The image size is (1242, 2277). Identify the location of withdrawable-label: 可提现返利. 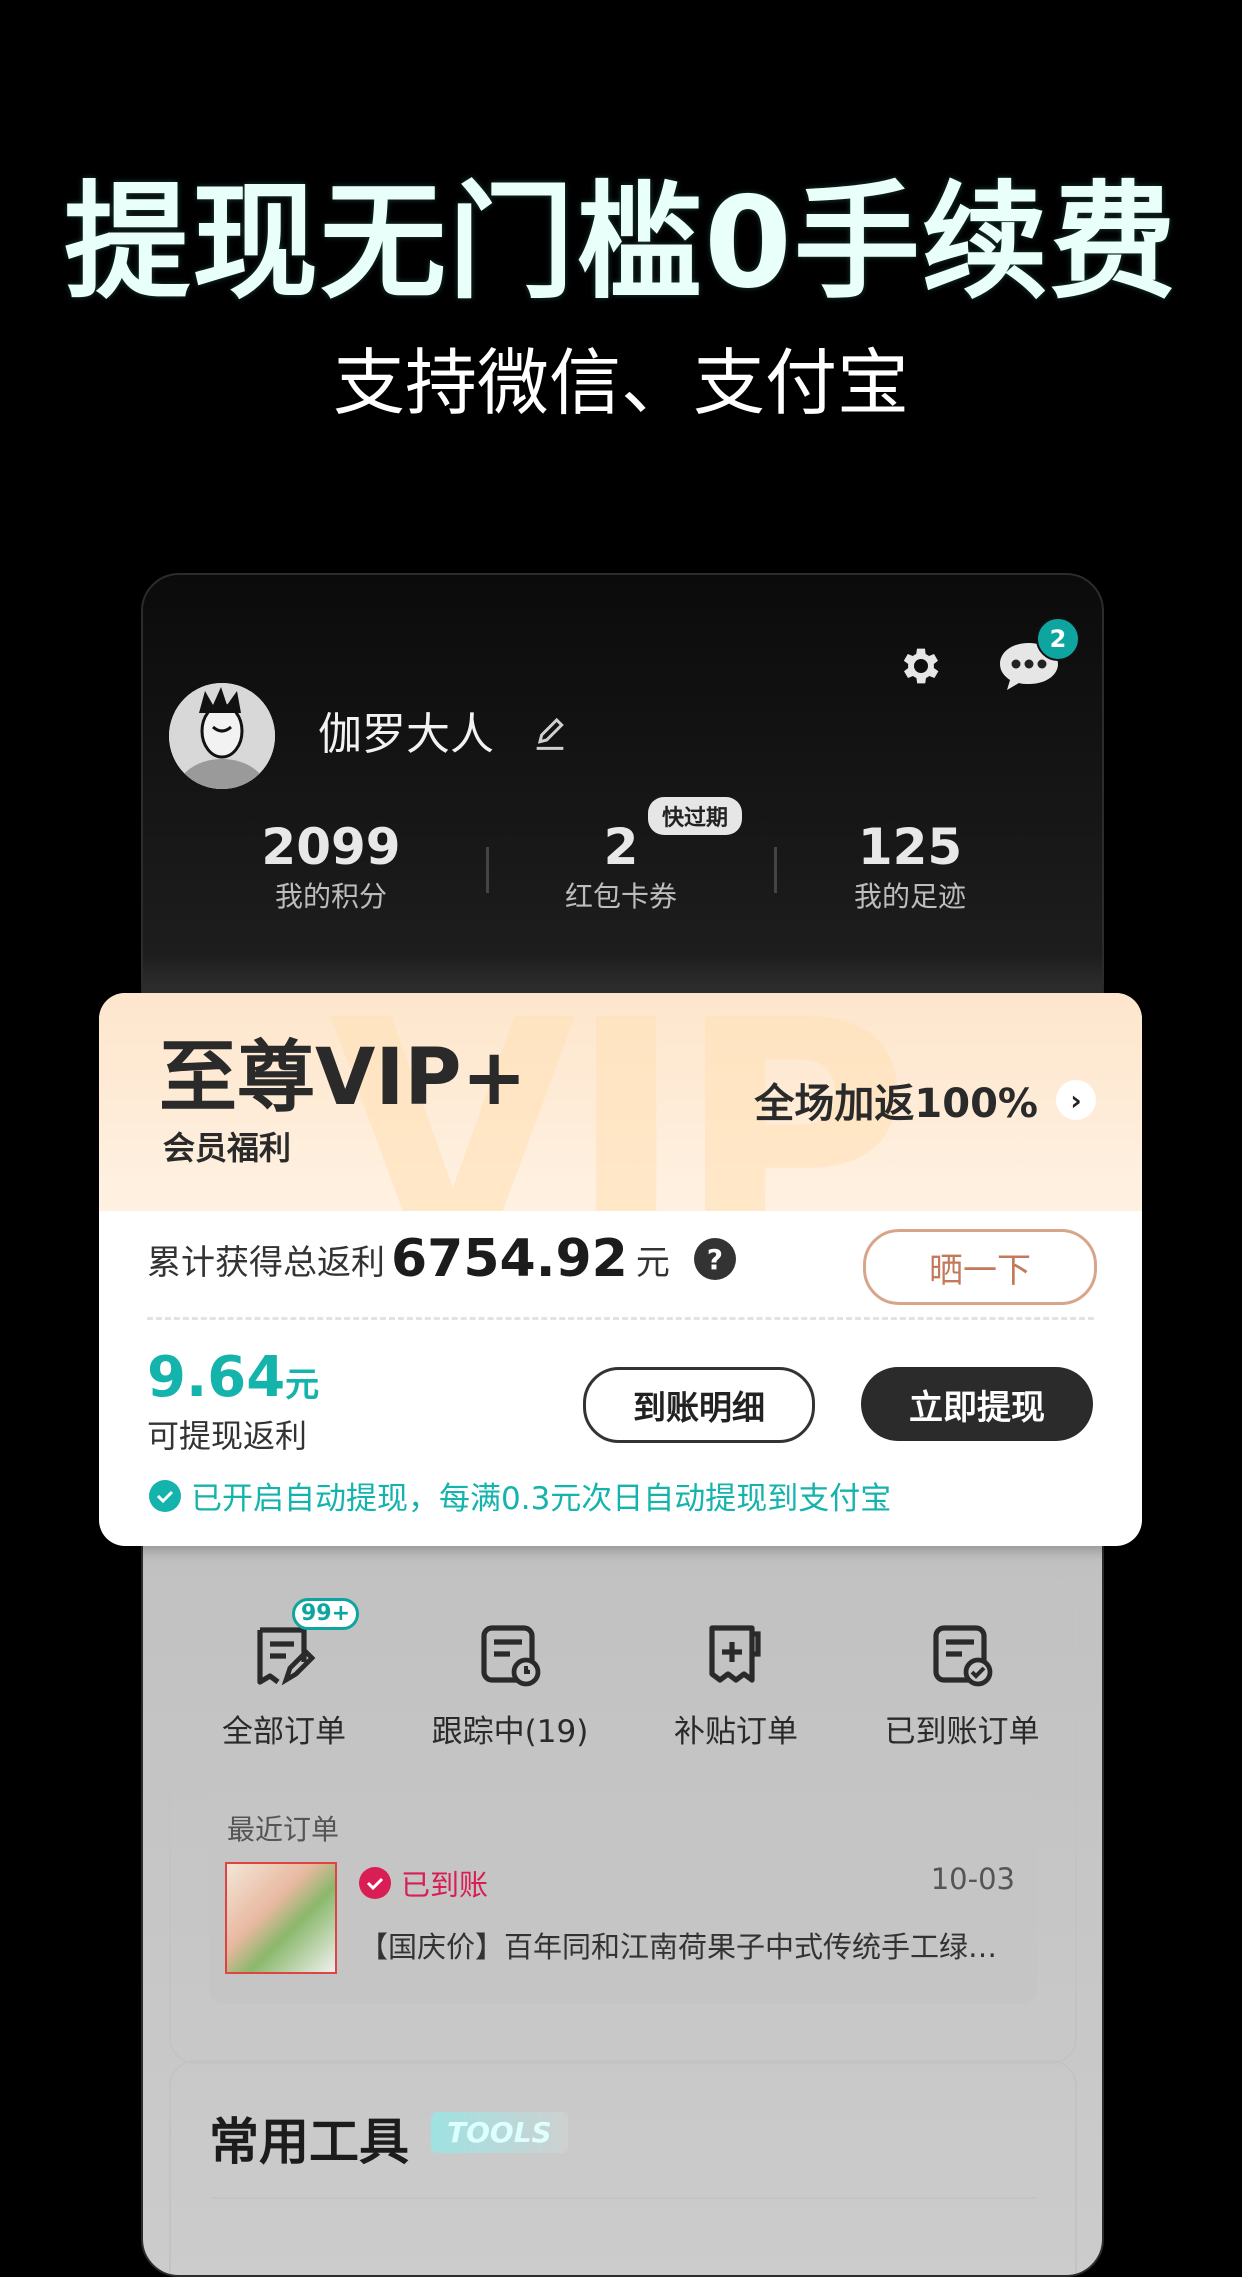
(227, 1436).